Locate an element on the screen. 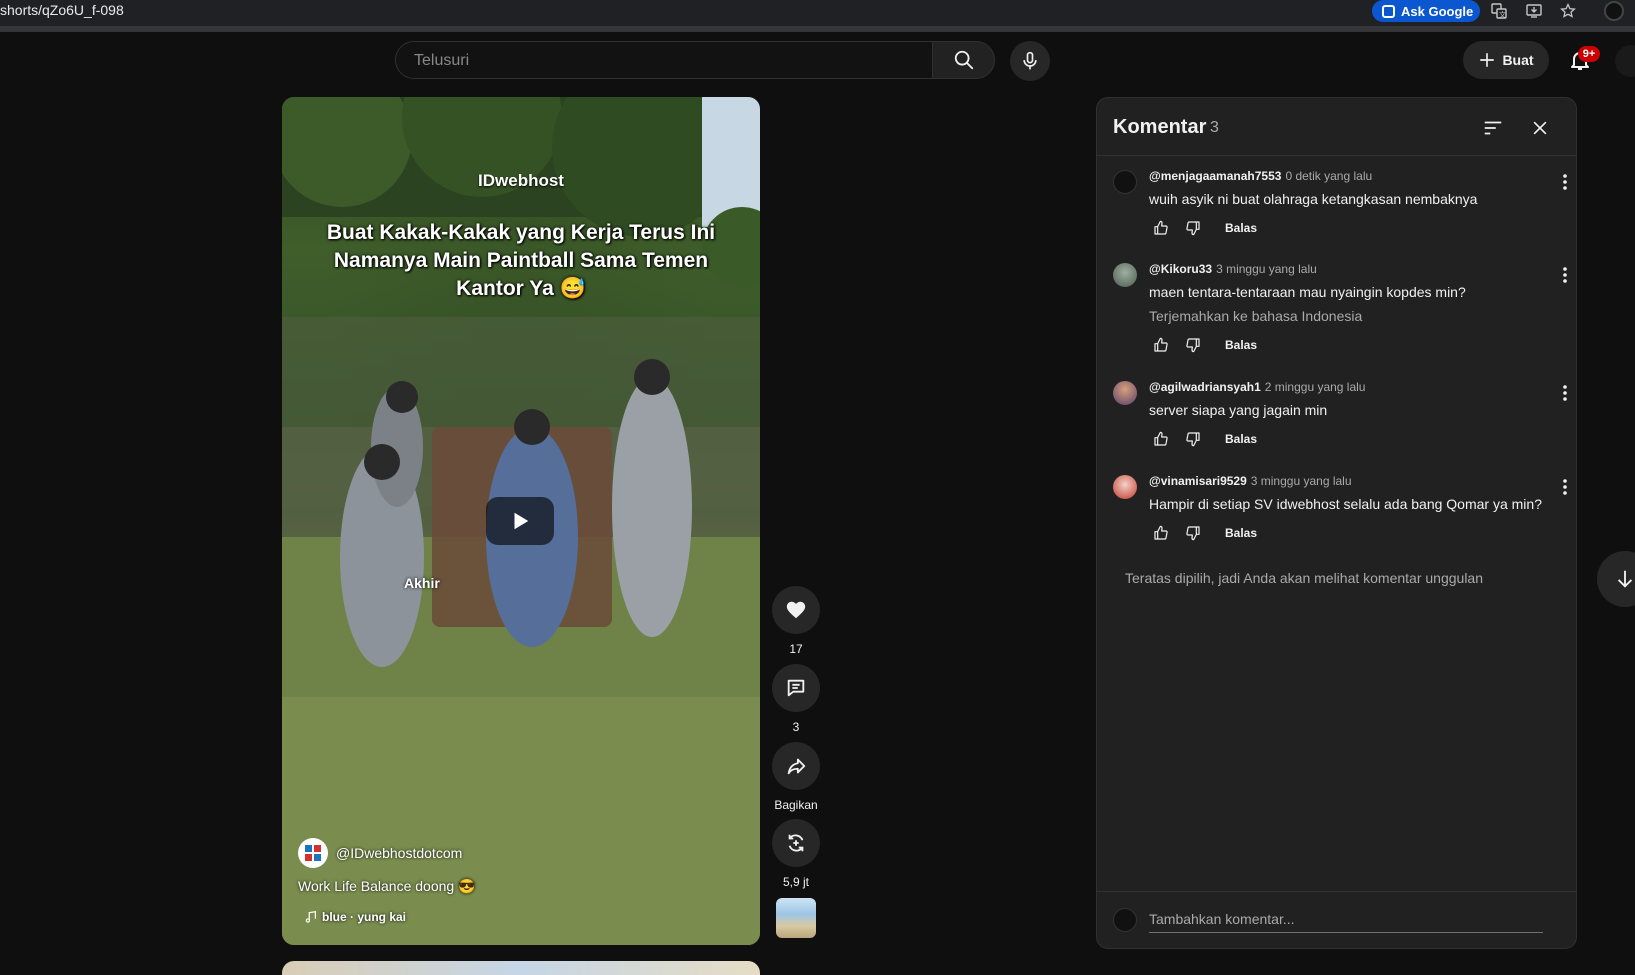 The width and height of the screenshot is (1635, 975). comment-text: server siapa yang jagain min is located at coordinates (1238, 410).